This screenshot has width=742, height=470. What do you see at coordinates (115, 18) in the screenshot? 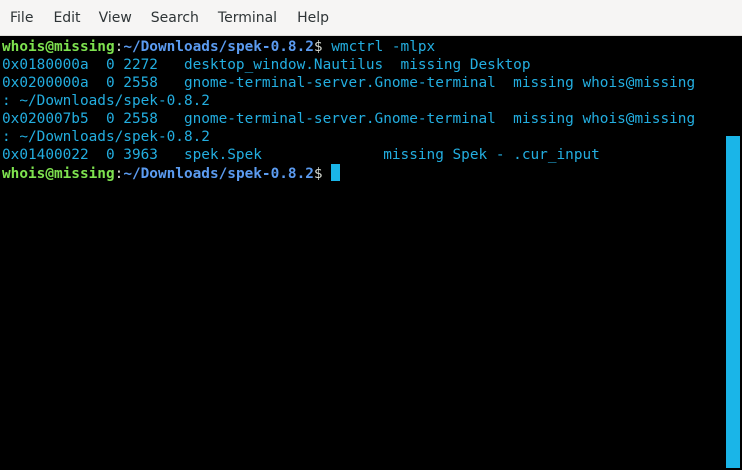
I see `menu-view: View` at bounding box center [115, 18].